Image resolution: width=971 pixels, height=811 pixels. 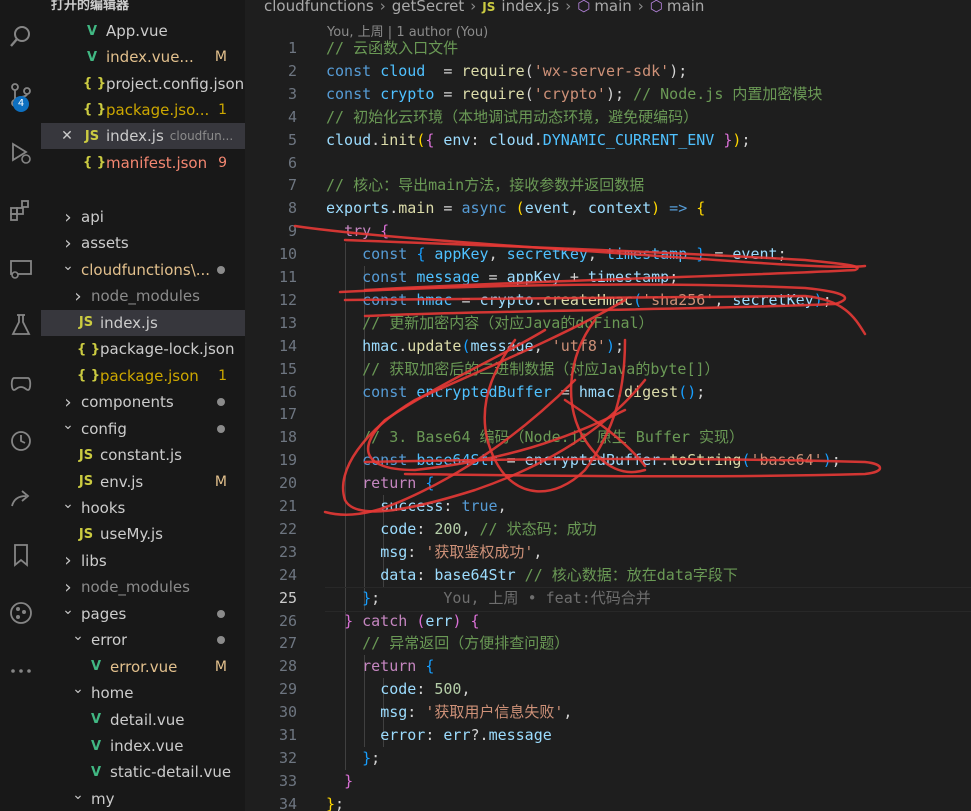 I want to click on line-number: 5, so click(x=292, y=139).